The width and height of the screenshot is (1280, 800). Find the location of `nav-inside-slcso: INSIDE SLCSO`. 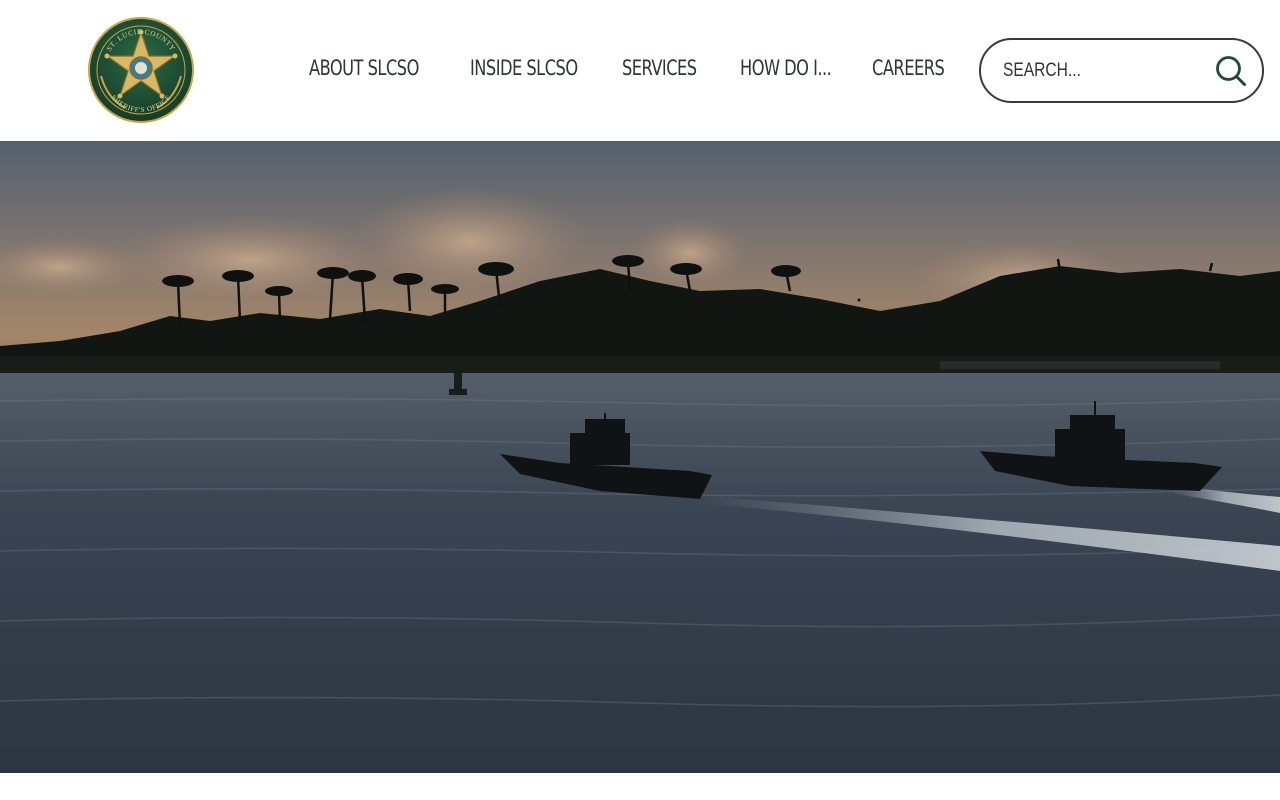

nav-inside-slcso: INSIDE SLCSO is located at coordinates (524, 71).